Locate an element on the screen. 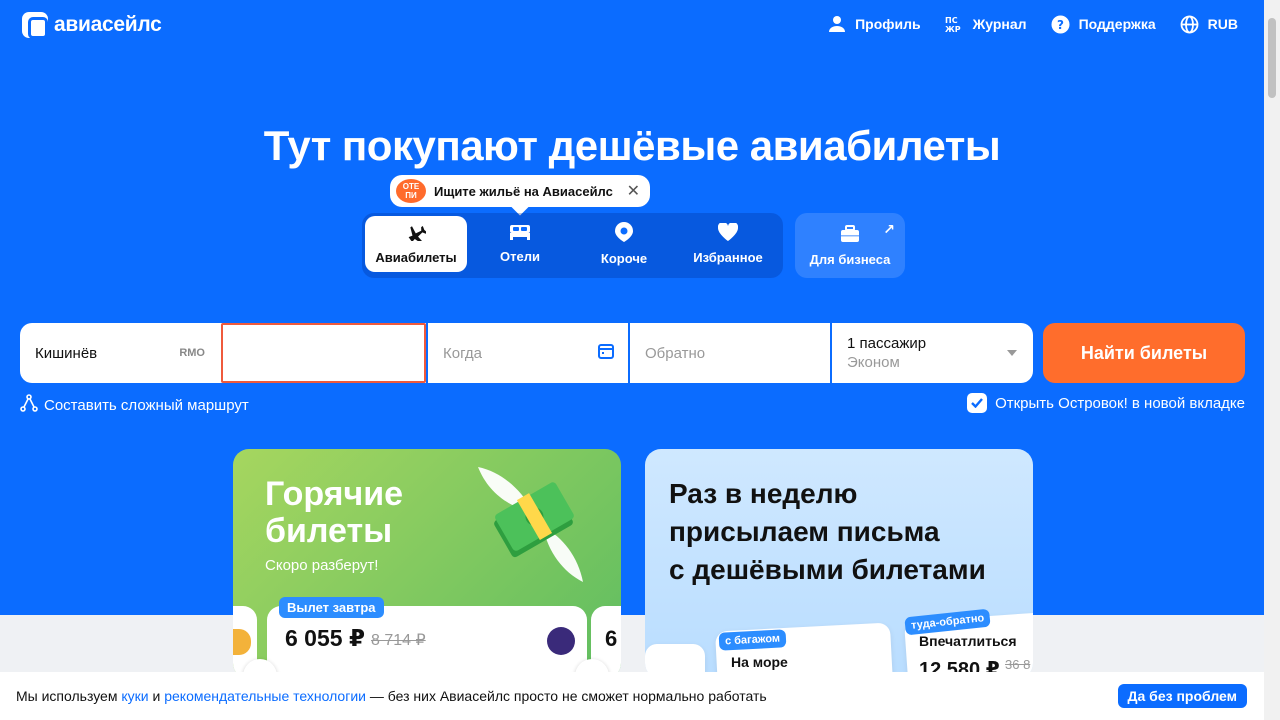  tab-flights: Авиабилеты is located at coordinates (416, 244).